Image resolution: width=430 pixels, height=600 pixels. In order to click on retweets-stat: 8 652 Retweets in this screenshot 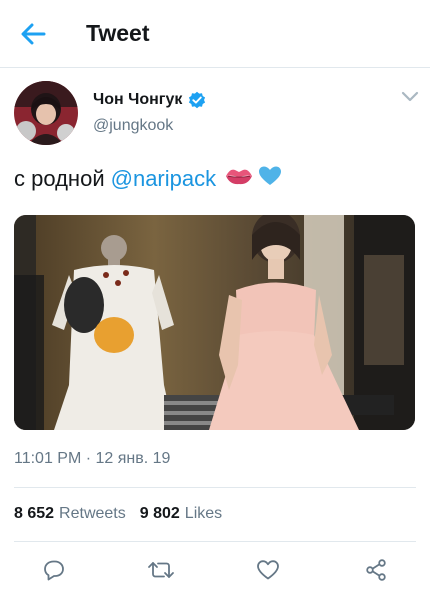, I will do `click(70, 514)`.